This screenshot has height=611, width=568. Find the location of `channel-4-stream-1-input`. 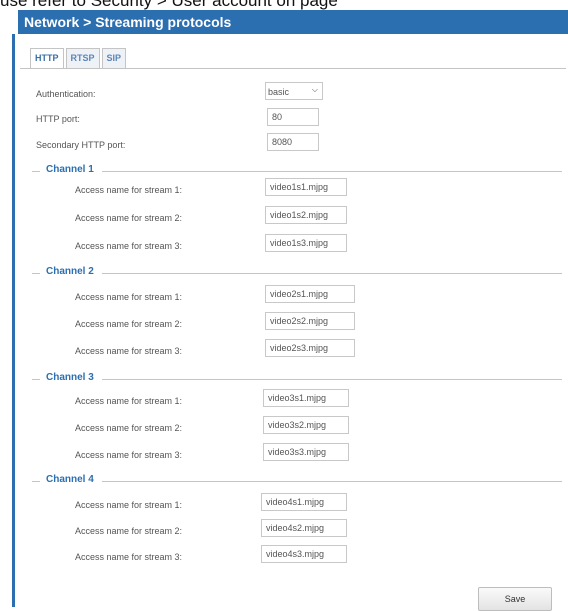

channel-4-stream-1-input is located at coordinates (304, 502).